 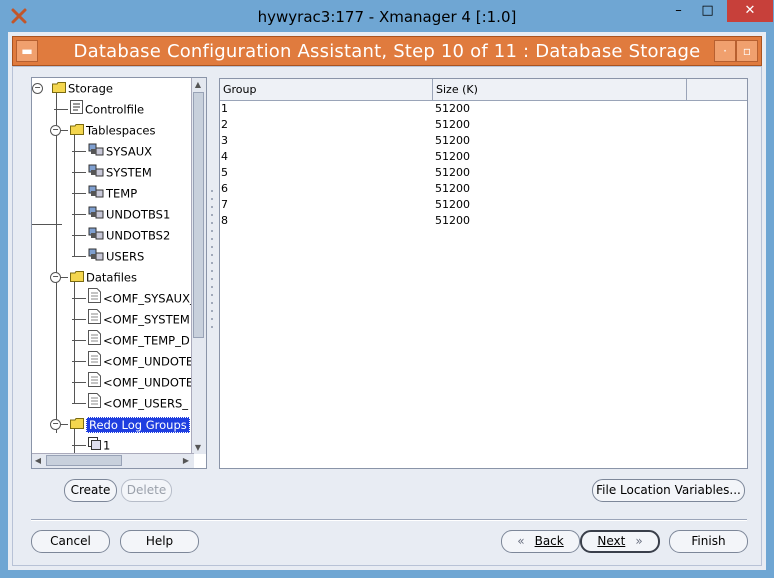 What do you see at coordinates (540, 541) in the screenshot?
I see `back-button: « Back` at bounding box center [540, 541].